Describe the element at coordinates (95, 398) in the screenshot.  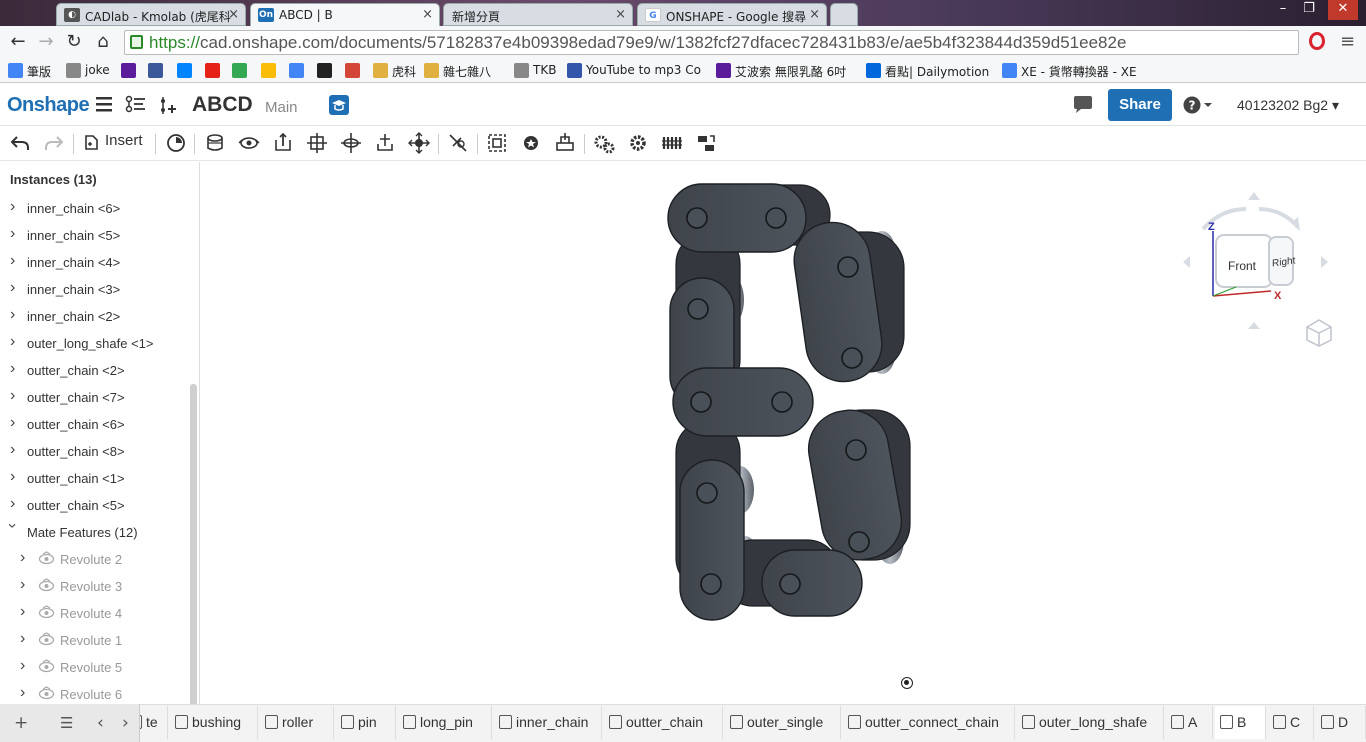
I see `instance-item: › outter_chain <7>` at that location.